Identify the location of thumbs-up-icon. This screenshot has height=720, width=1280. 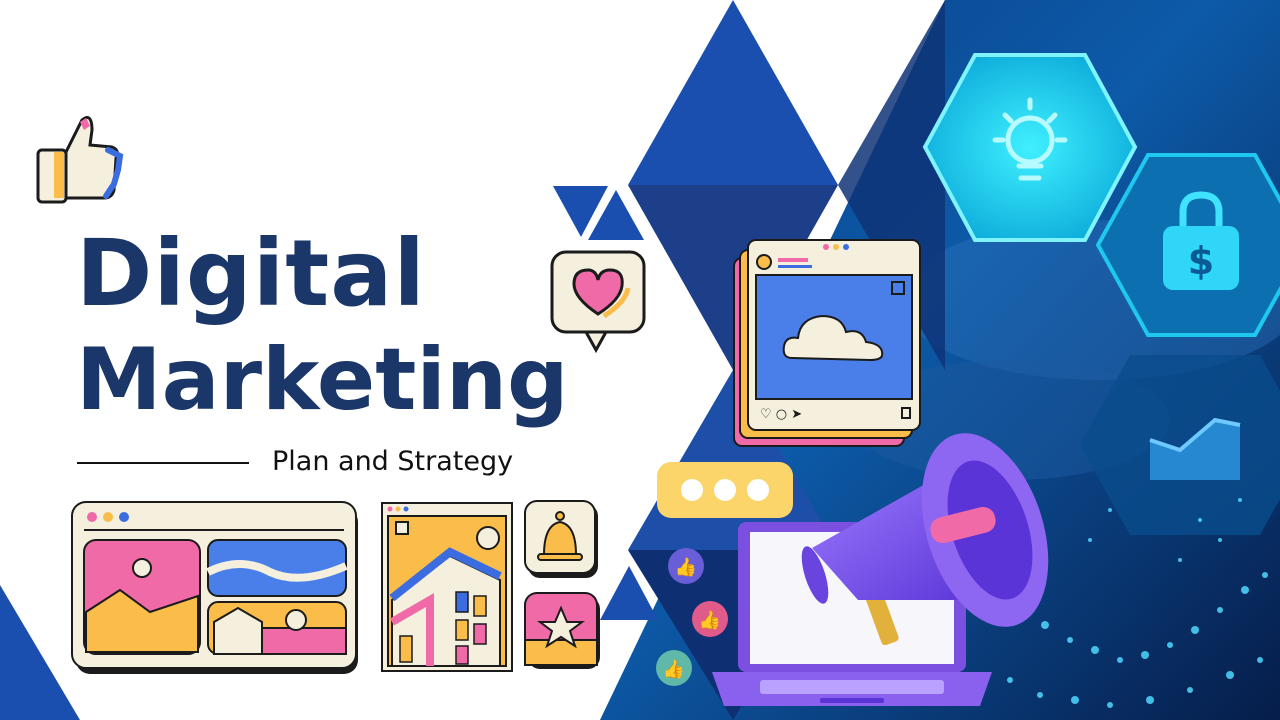
(80, 160).